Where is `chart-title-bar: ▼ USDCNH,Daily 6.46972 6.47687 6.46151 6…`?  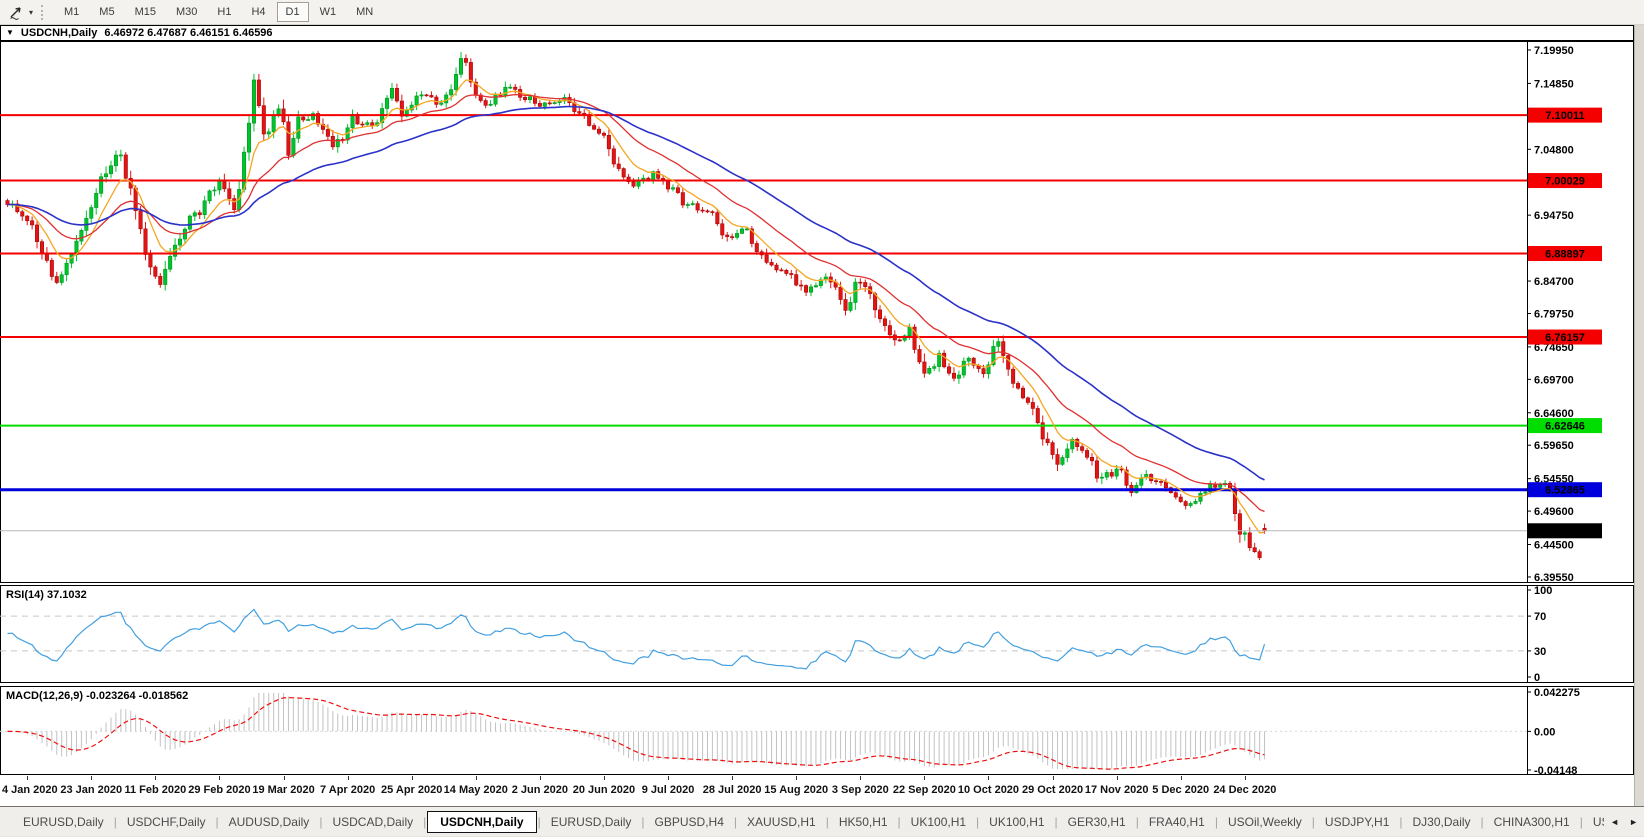
chart-title-bar: ▼ USDCNH,Daily 6.46972 6.47687 6.46151 6… is located at coordinates (817, 33).